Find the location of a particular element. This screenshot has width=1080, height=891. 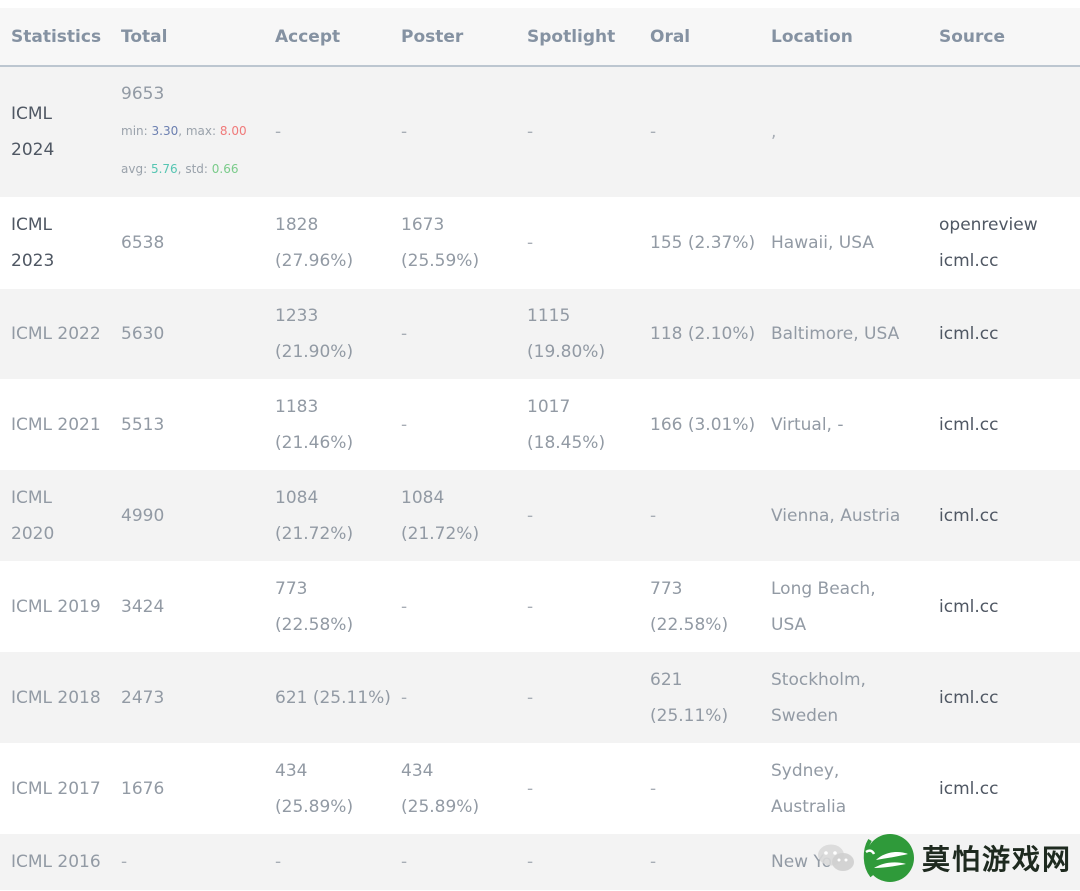

total-cell: 3424 is located at coordinates (143, 606).